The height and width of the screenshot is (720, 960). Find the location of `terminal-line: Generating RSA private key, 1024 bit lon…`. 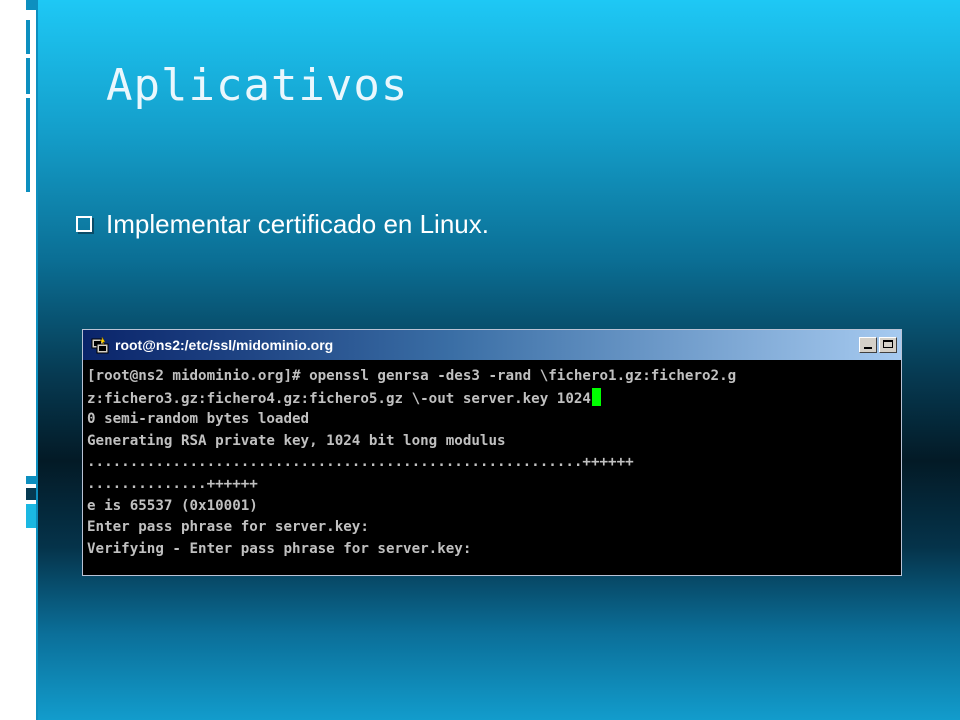

terminal-line: Generating RSA private key, 1024 bit lon… is located at coordinates (296, 440).